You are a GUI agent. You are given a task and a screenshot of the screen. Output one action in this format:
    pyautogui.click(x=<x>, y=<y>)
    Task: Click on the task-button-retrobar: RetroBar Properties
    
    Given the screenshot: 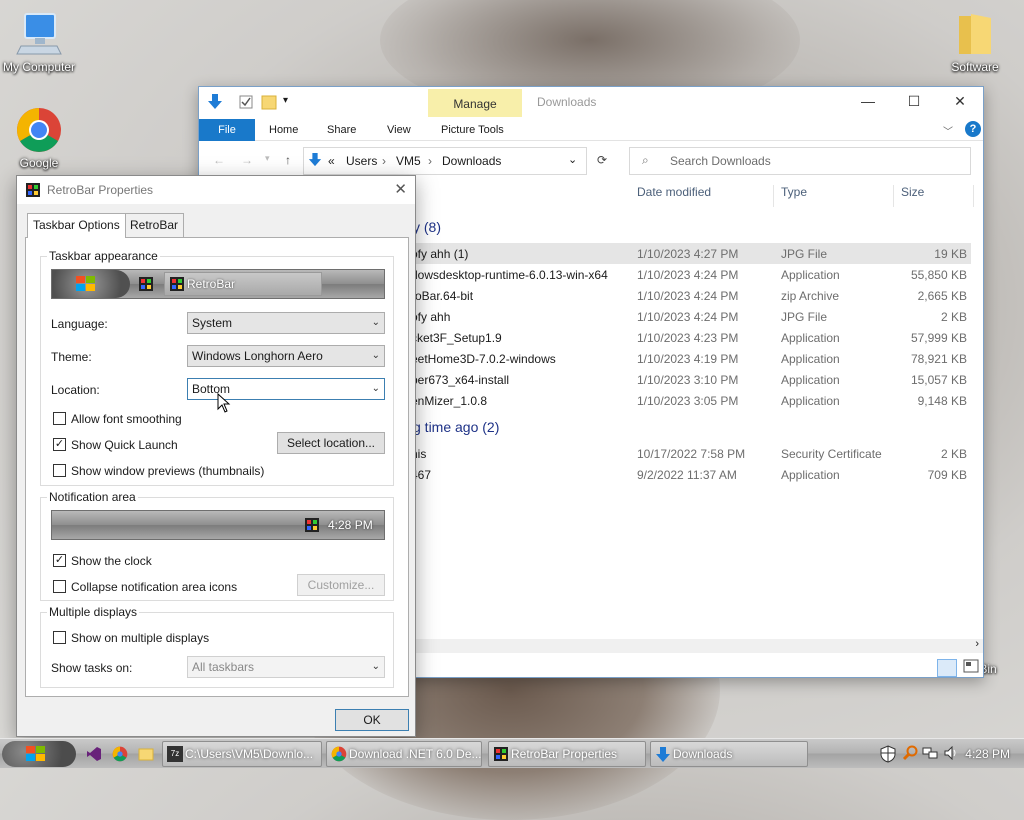 What is the action you would take?
    pyautogui.click(x=567, y=754)
    